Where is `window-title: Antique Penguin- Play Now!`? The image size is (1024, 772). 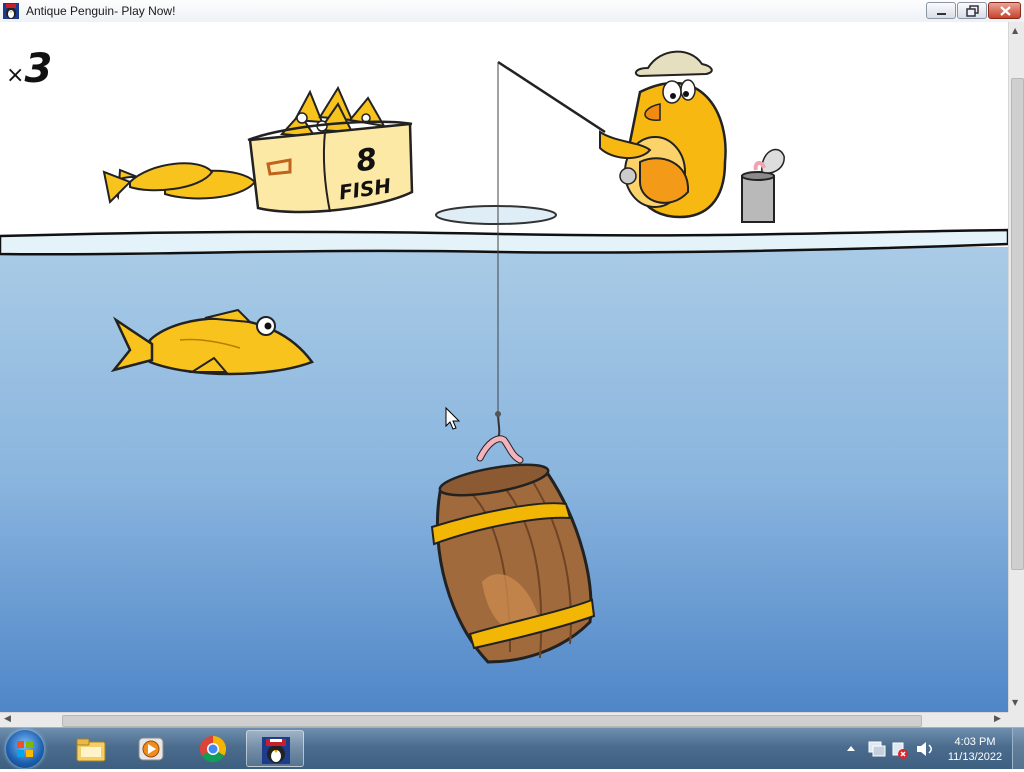
window-title: Antique Penguin- Play Now! is located at coordinates (101, 11).